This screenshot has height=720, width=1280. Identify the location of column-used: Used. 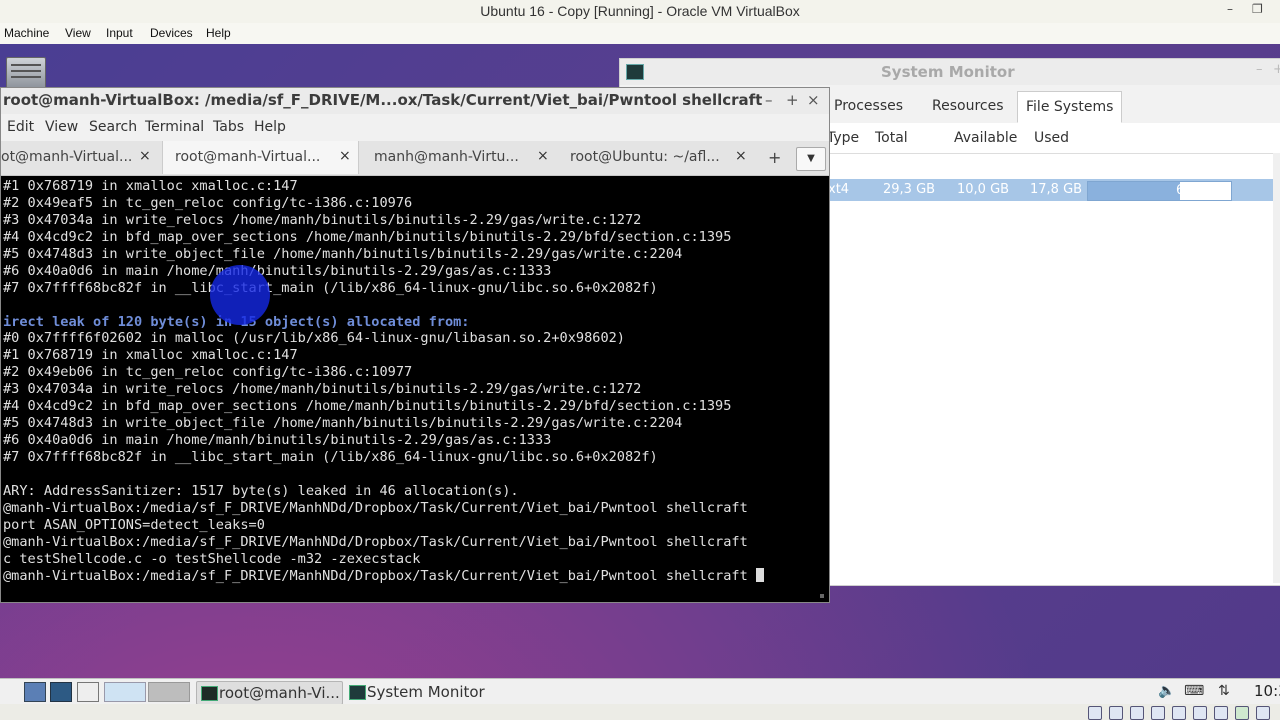
(1051, 138).